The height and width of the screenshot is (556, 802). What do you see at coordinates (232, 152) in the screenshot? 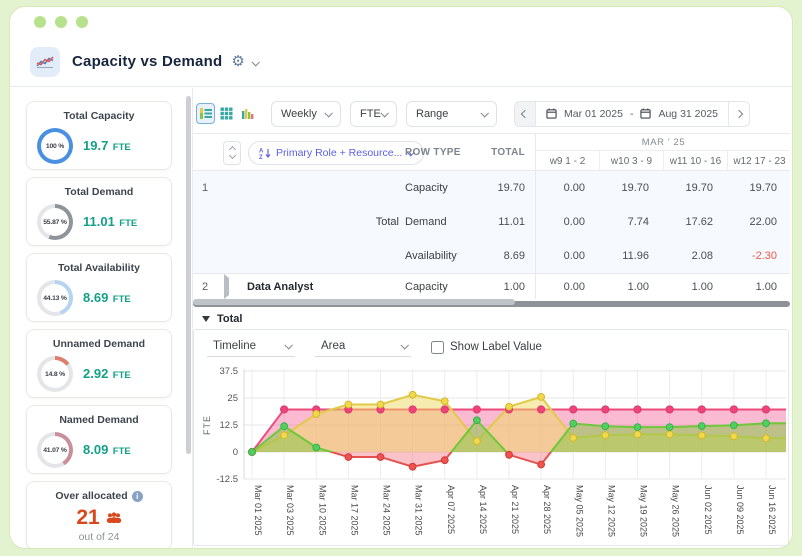
I see `sort-order-button` at bounding box center [232, 152].